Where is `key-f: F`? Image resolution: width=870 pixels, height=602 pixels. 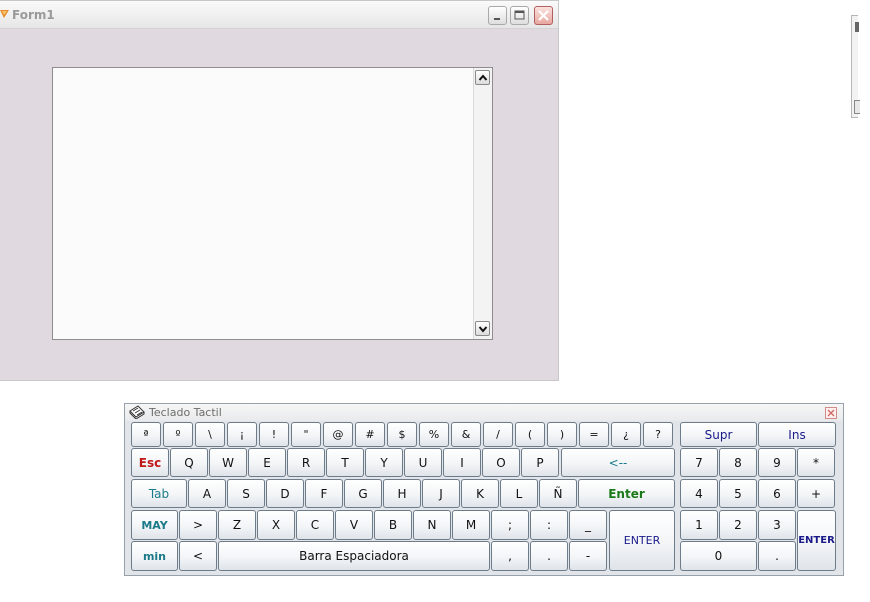 key-f: F is located at coordinates (324, 493).